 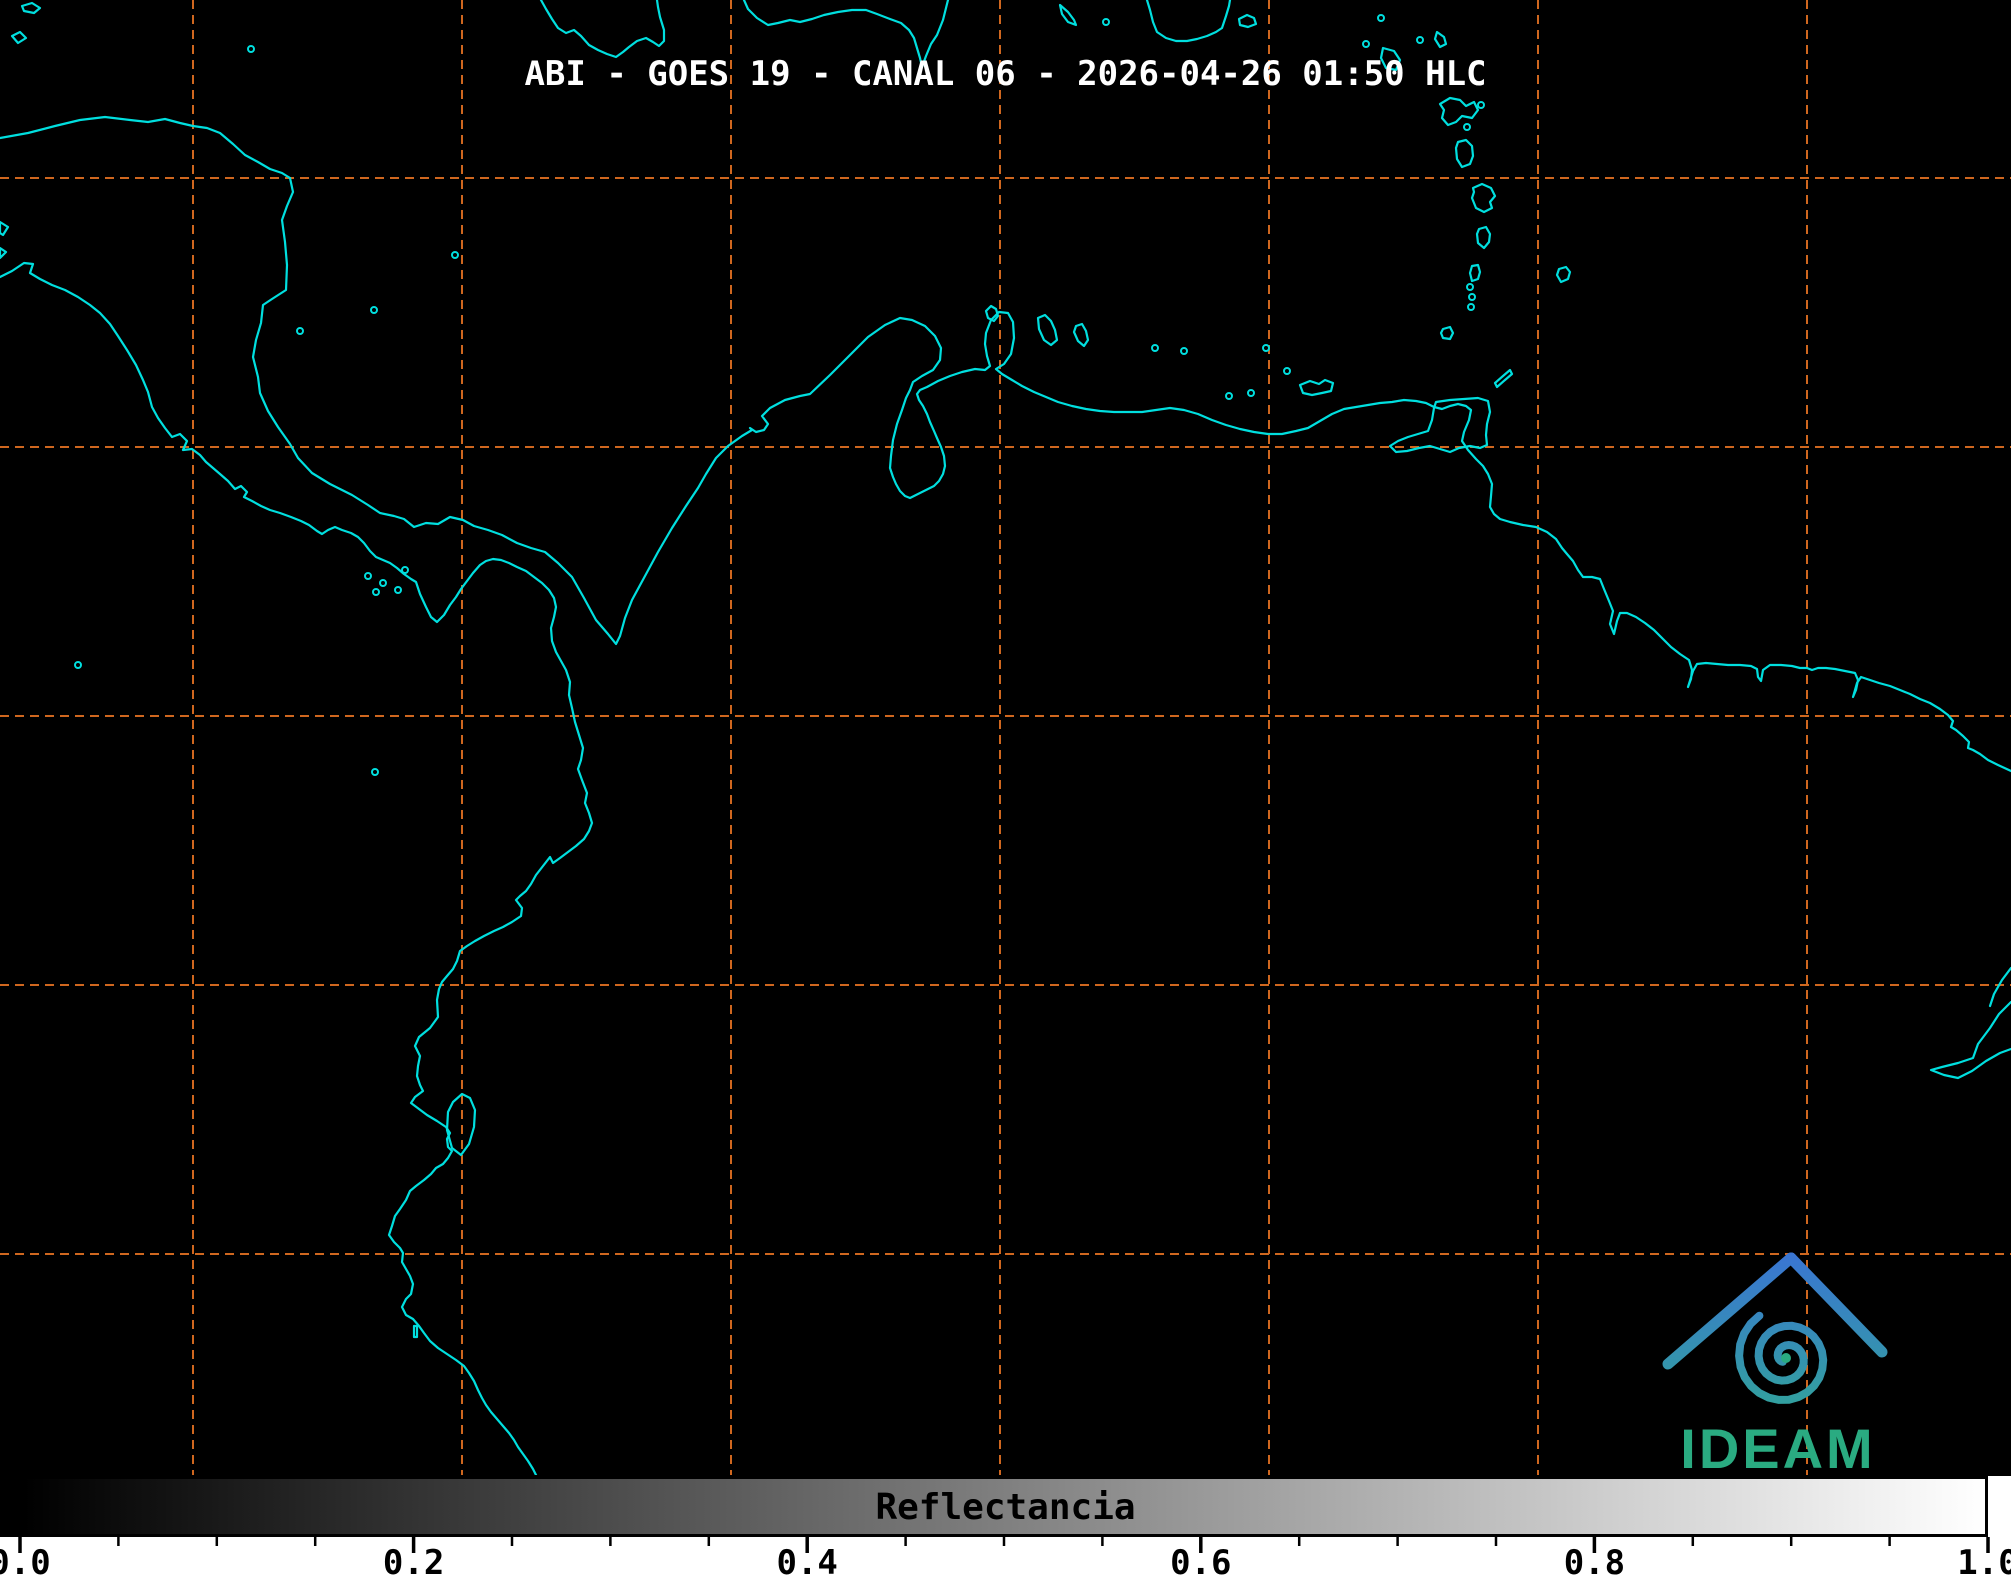 I want to click on ideam-logo: IDEAM, so click(x=1775, y=1366).